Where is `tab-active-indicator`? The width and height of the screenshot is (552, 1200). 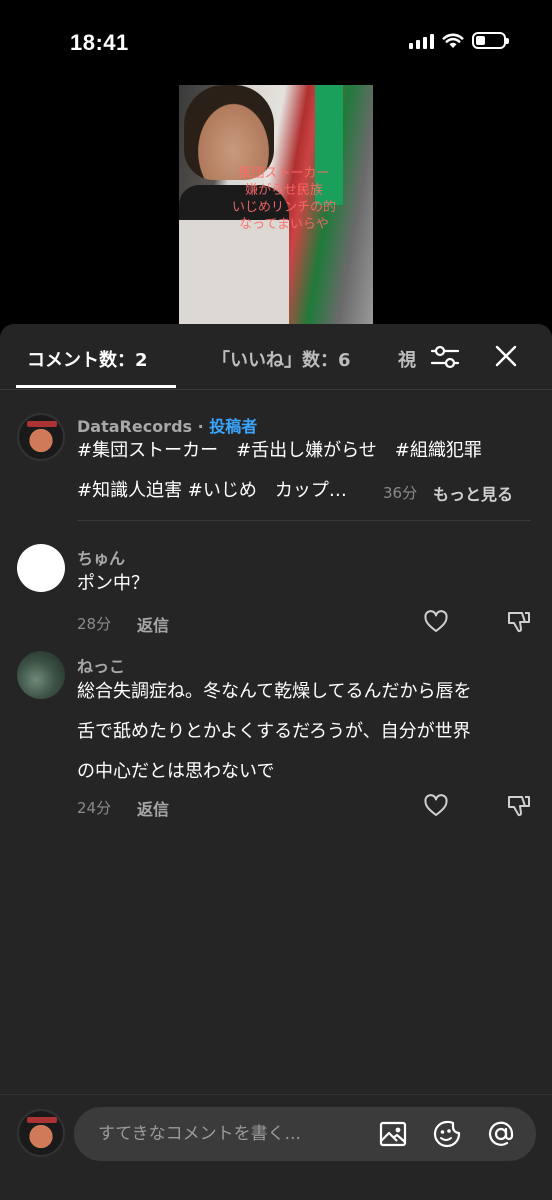 tab-active-indicator is located at coordinates (96, 386).